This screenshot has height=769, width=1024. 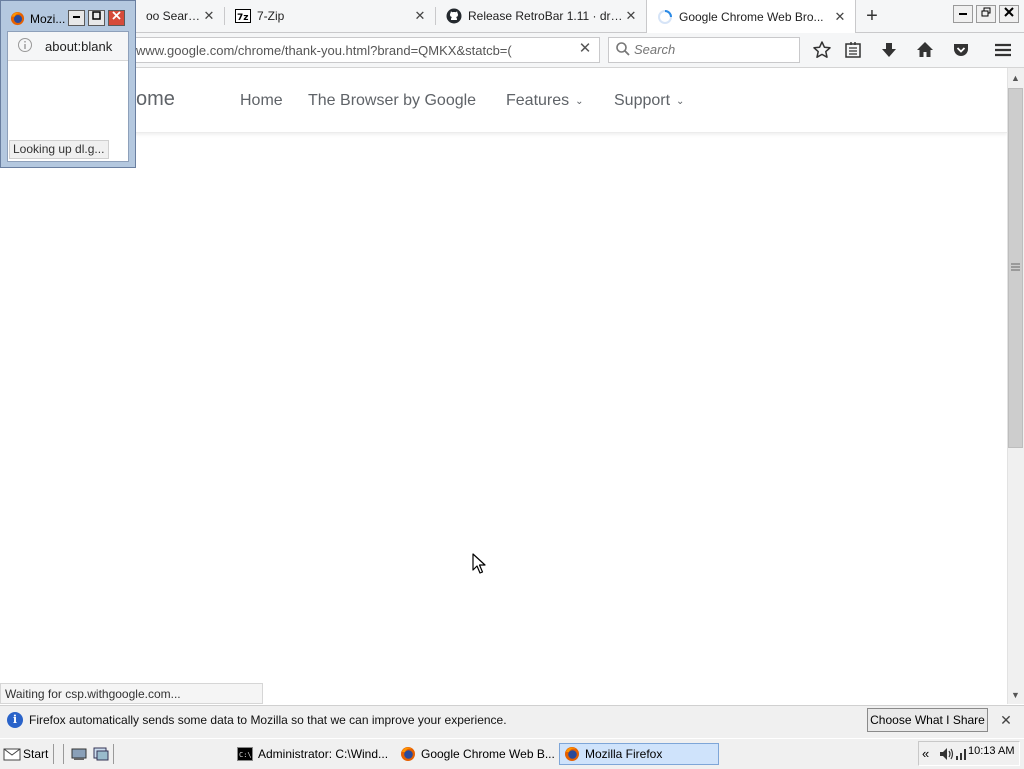 I want to click on github-icon, so click(x=454, y=16).